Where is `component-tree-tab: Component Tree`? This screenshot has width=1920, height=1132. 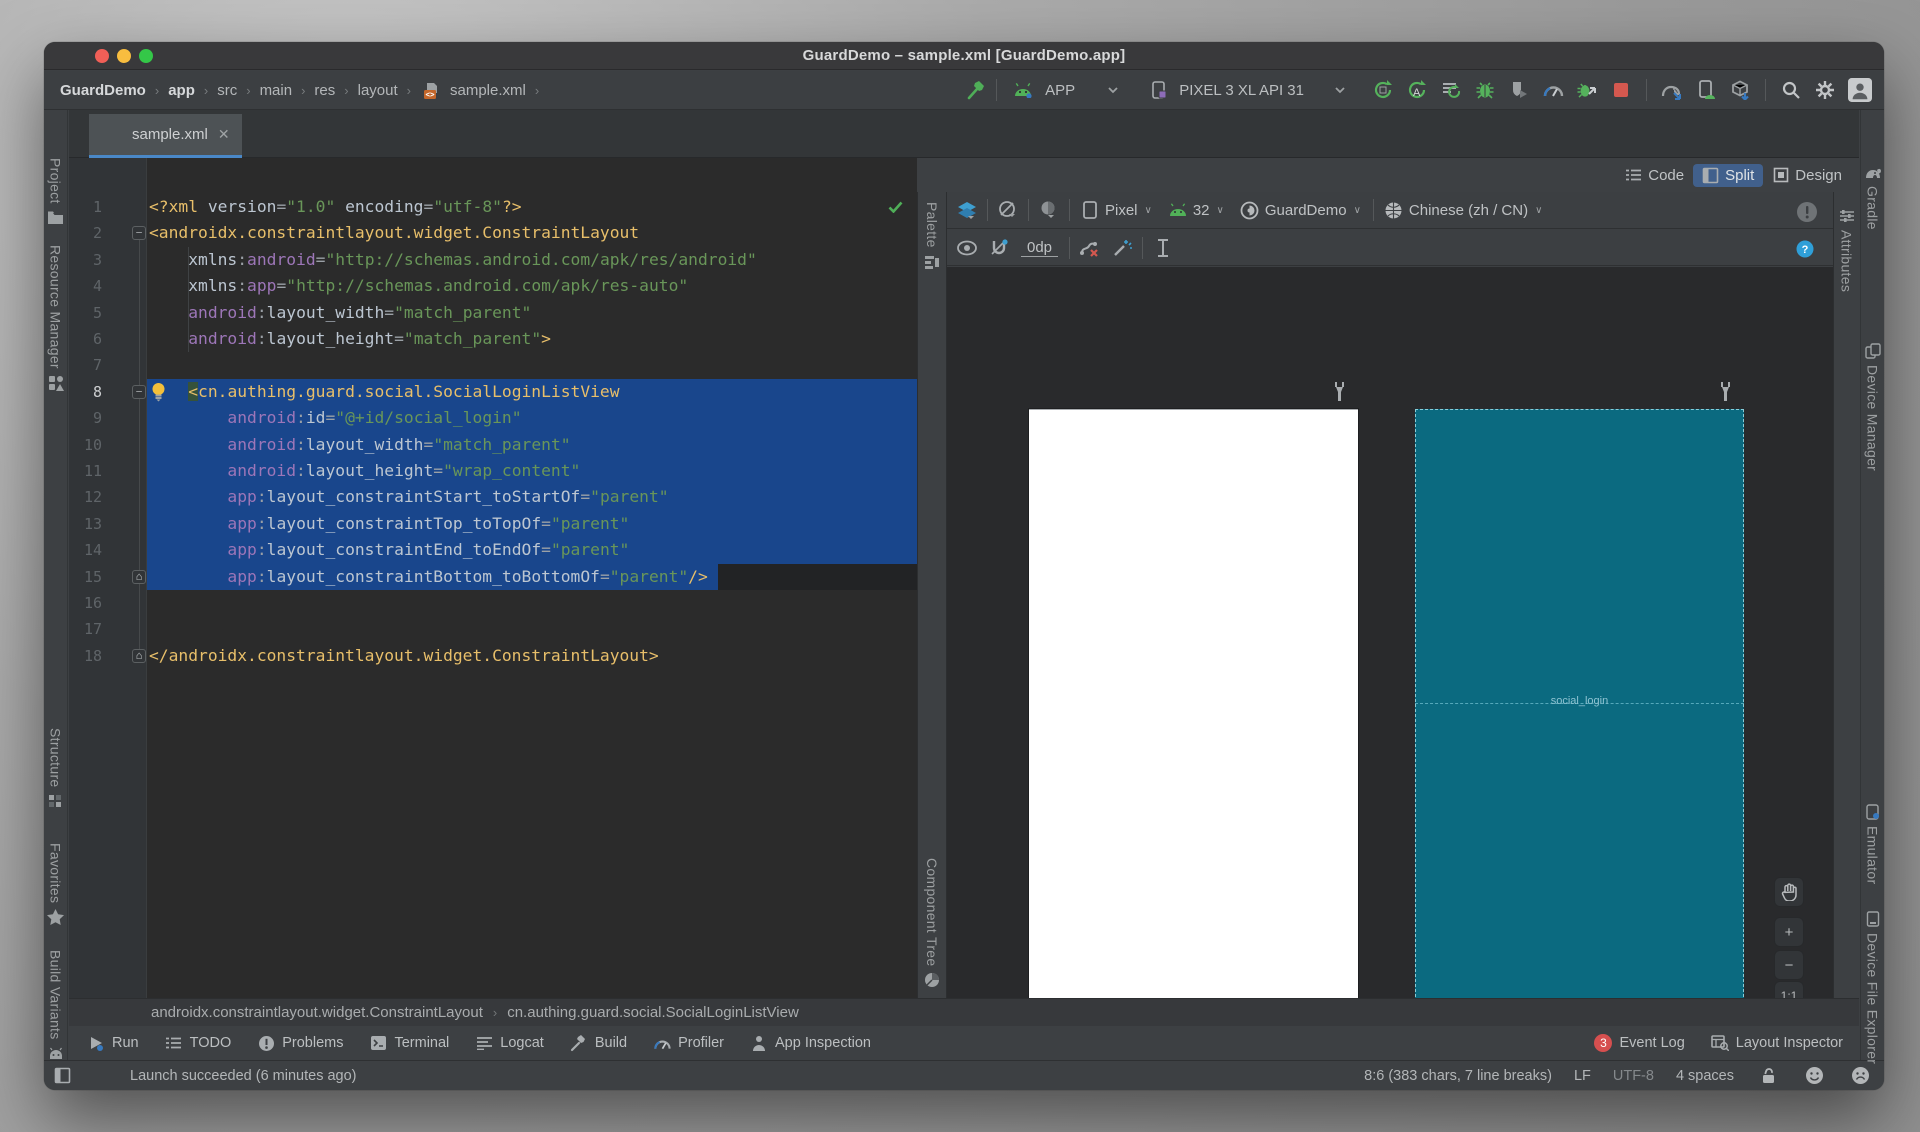
component-tree-tab: Component Tree is located at coordinates (932, 926).